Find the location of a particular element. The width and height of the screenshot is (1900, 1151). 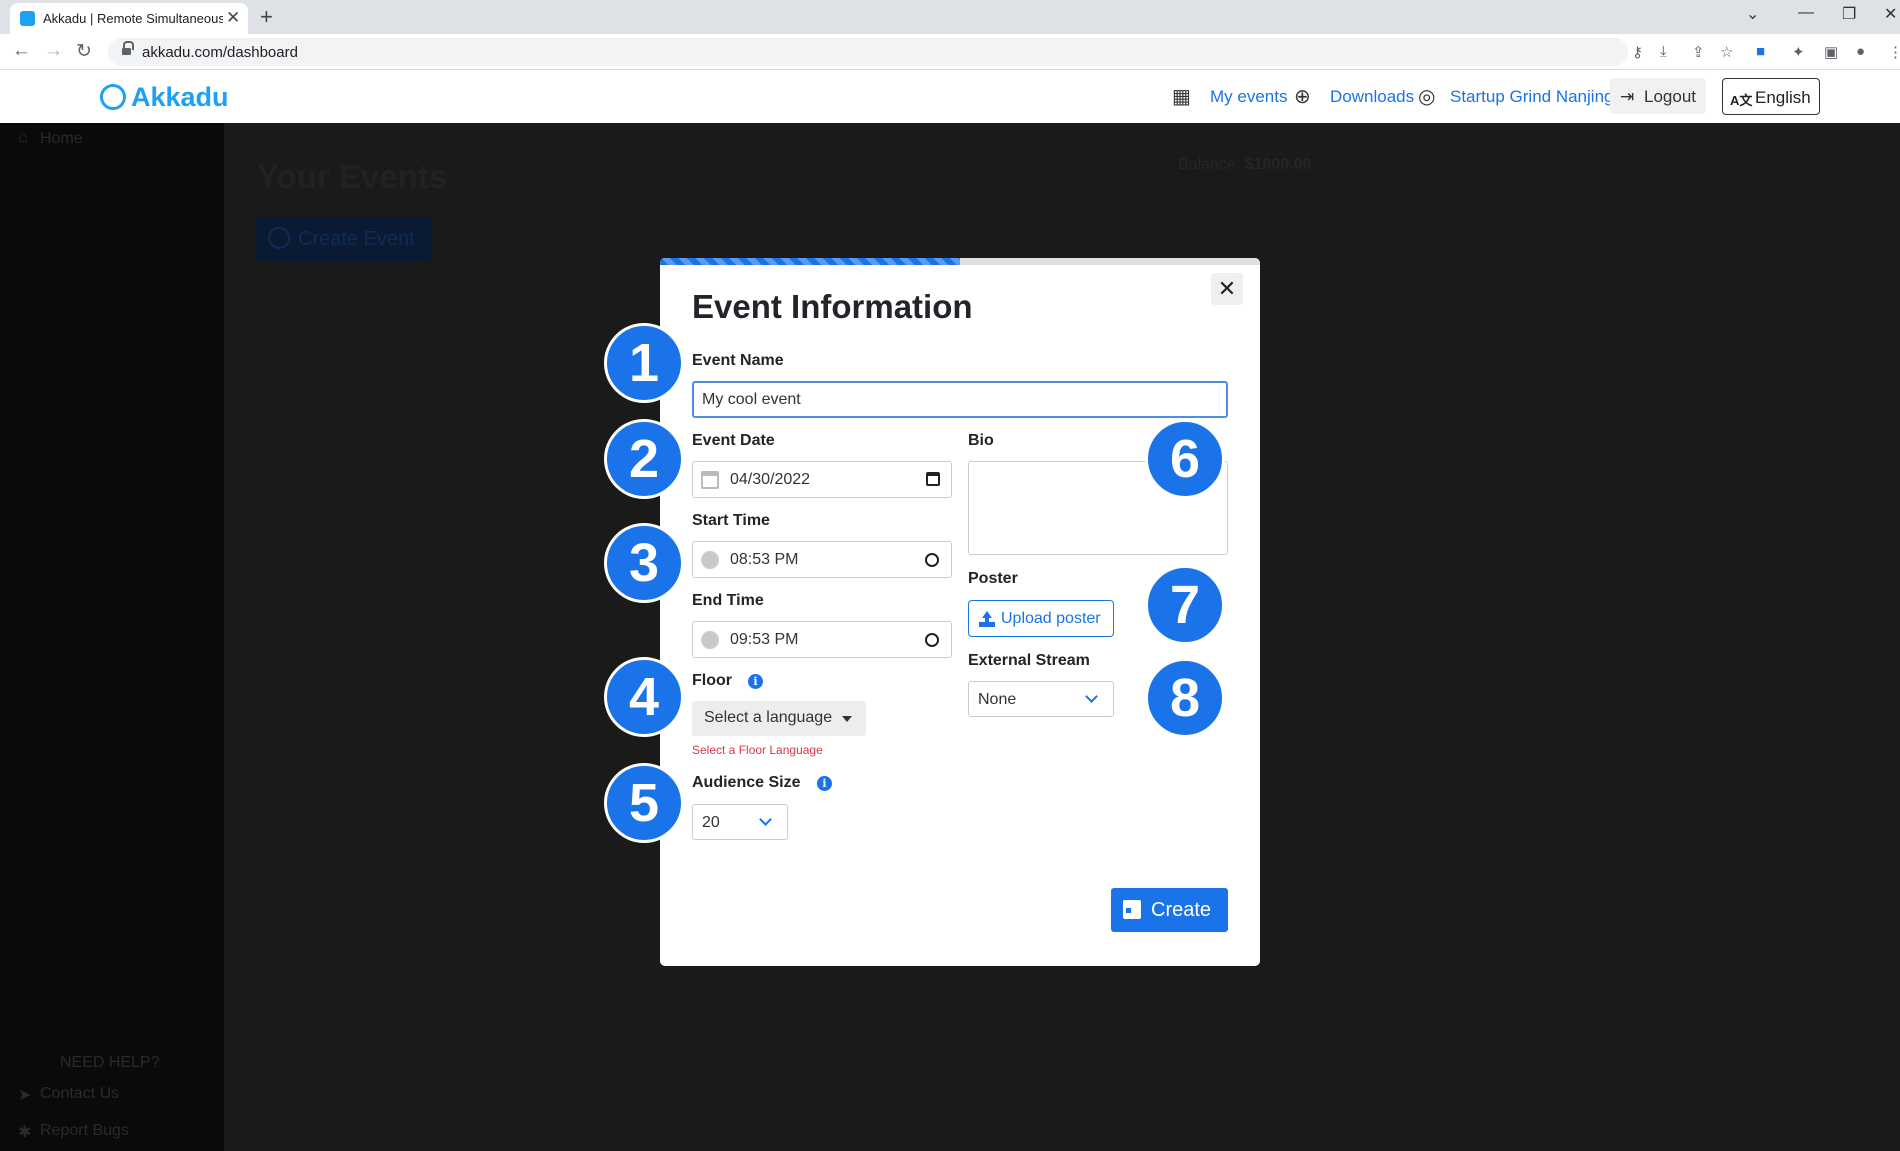

logout-label: Logout is located at coordinates (1670, 96).